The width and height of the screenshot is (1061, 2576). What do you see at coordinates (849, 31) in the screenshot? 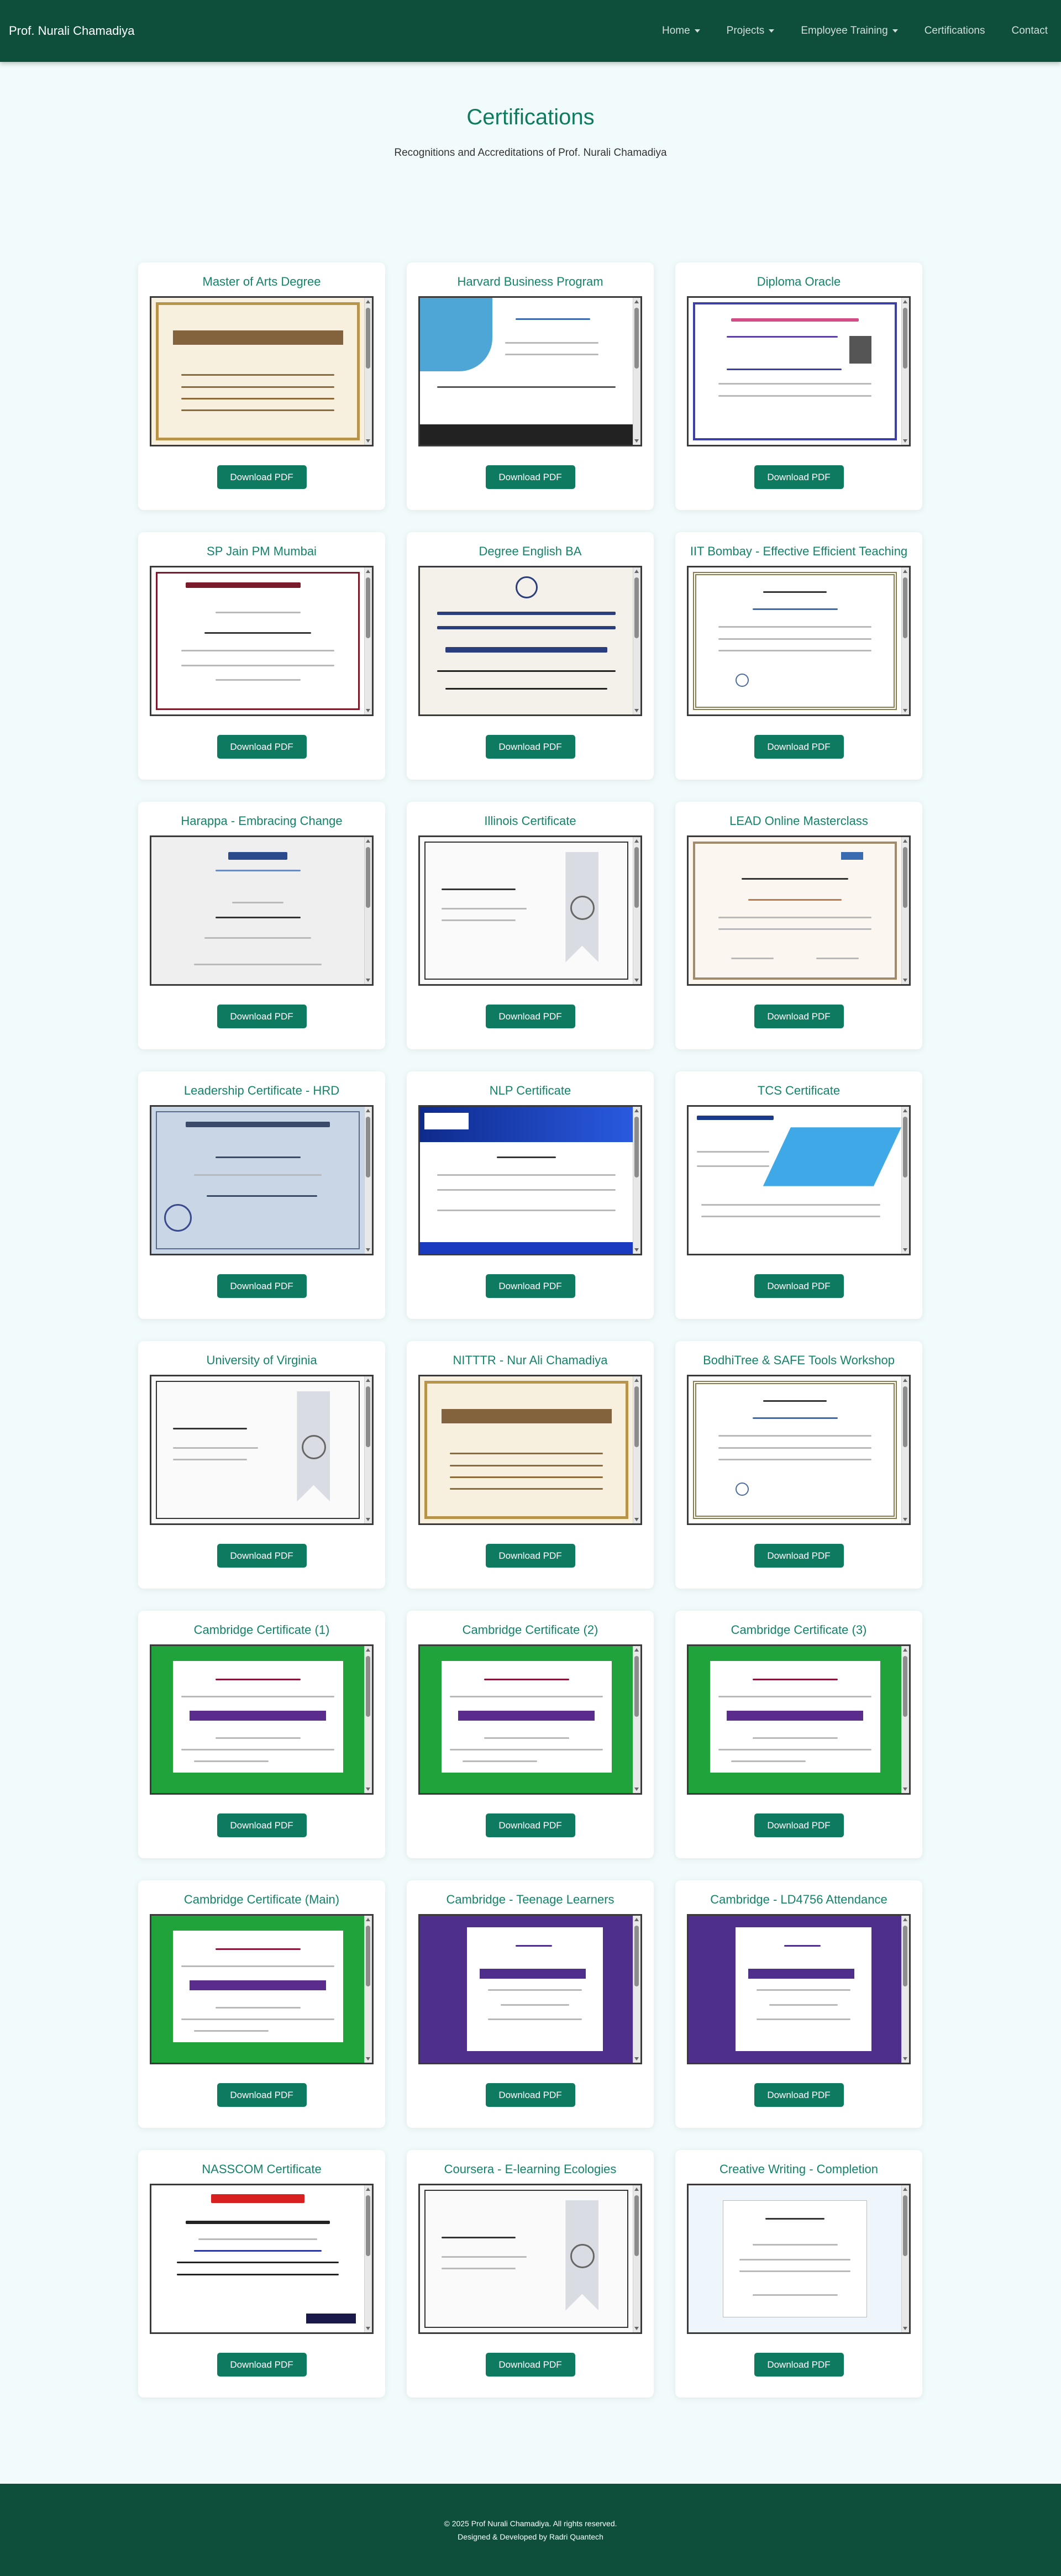
I see `nav-employee-training: Employee Training` at bounding box center [849, 31].